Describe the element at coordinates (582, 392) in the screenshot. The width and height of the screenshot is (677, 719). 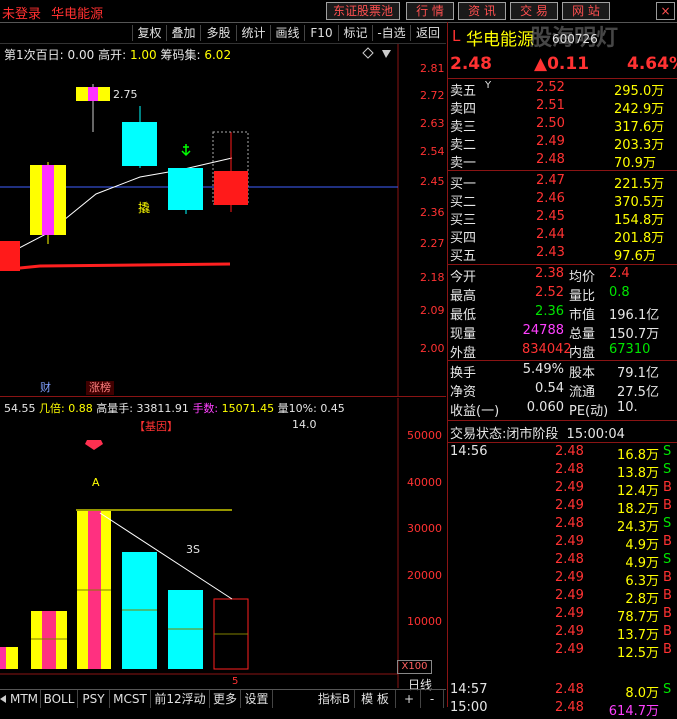
I see `fundamental-label: 流通` at that location.